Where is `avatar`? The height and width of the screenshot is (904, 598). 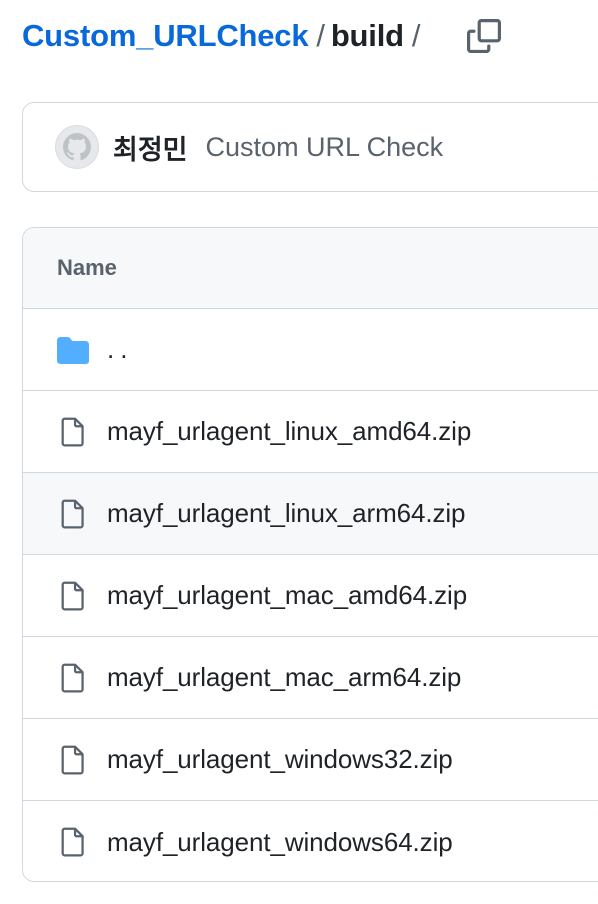
avatar is located at coordinates (77, 147).